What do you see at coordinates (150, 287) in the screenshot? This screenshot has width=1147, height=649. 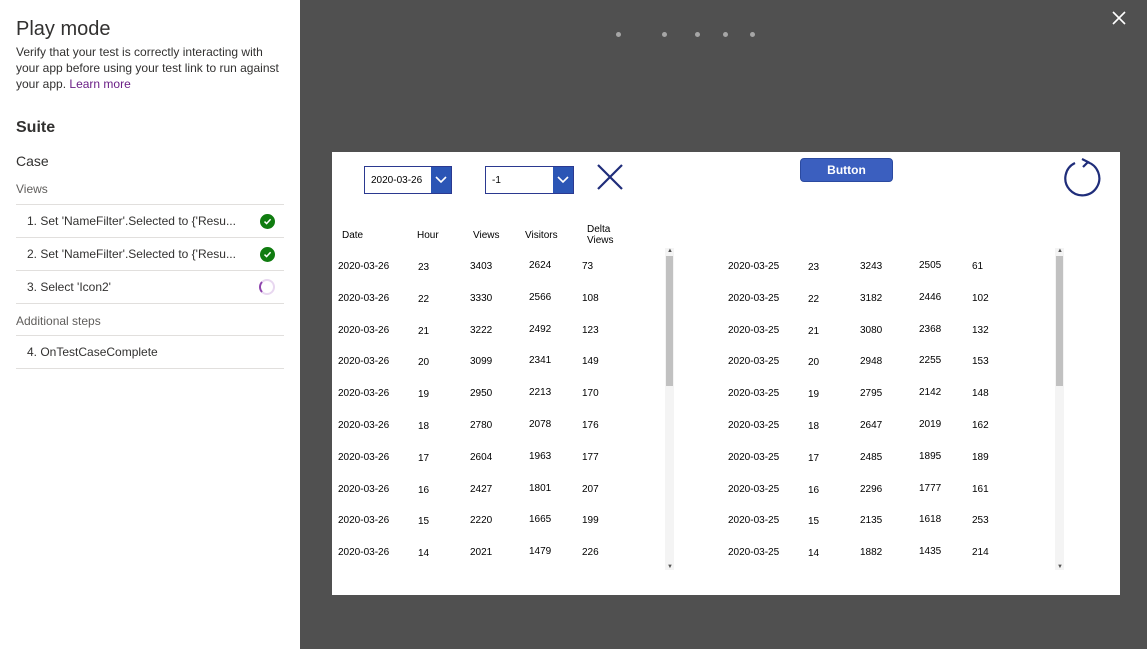 I see `test-step: 3. Select 'Icon2'` at bounding box center [150, 287].